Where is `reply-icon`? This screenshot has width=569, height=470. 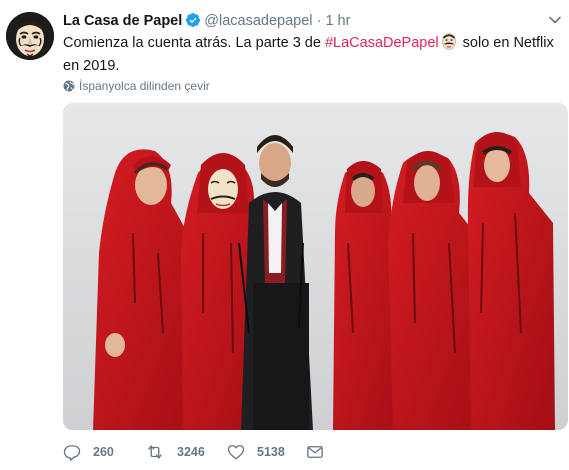 reply-icon is located at coordinates (72, 453).